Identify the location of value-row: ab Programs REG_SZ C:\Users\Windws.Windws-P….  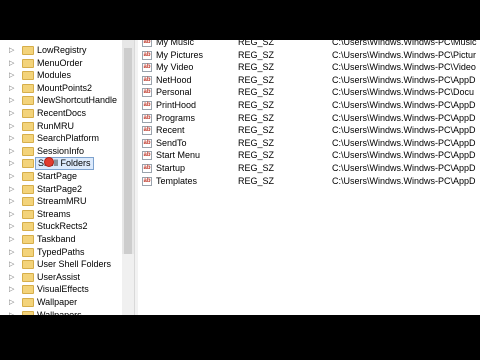
(309, 118).